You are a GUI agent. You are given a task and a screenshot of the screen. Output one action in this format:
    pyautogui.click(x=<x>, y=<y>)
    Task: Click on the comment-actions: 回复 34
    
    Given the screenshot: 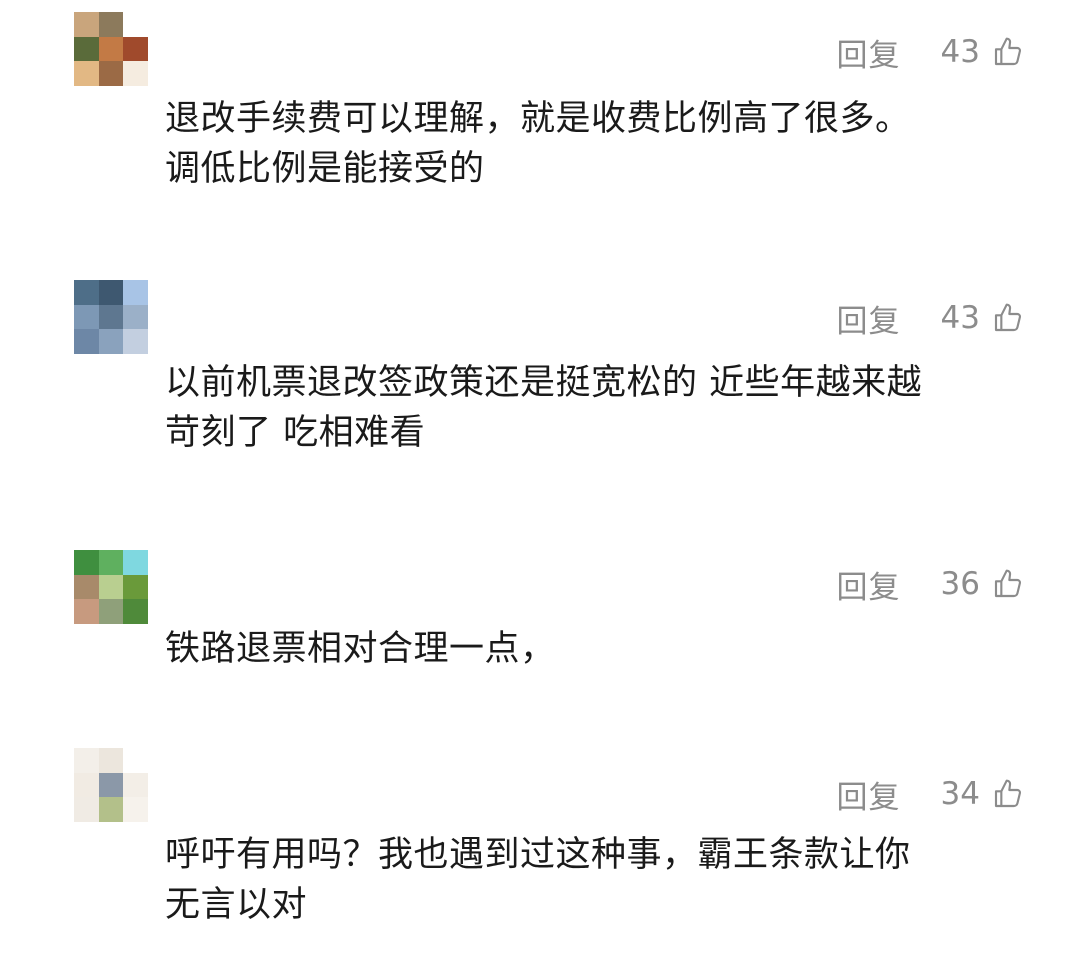 What is the action you would take?
    pyautogui.click(x=930, y=794)
    